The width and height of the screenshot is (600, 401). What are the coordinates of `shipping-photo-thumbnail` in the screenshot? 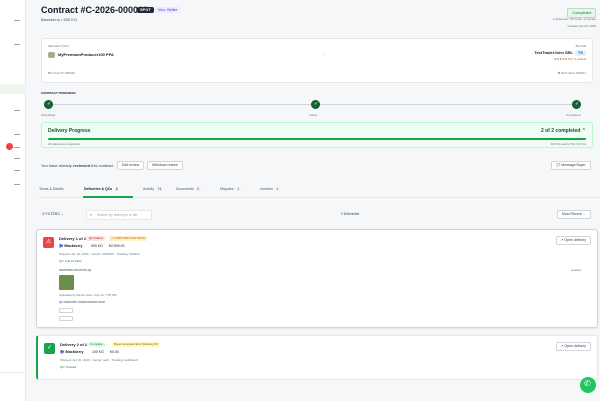 It's located at (66, 282).